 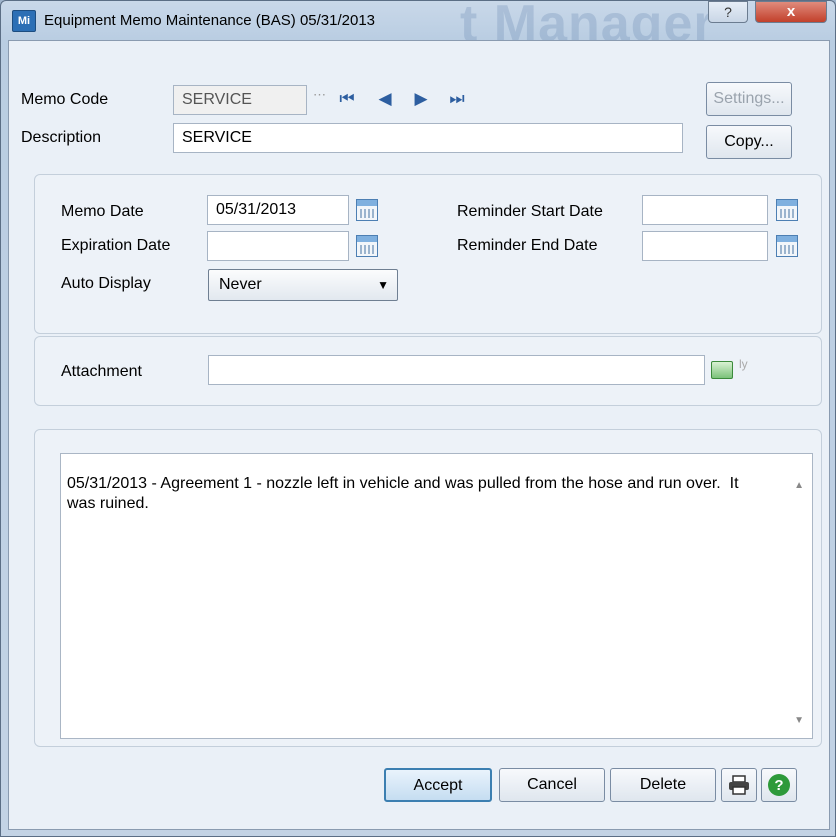 What do you see at coordinates (705, 210) in the screenshot?
I see `reminder-start-field` at bounding box center [705, 210].